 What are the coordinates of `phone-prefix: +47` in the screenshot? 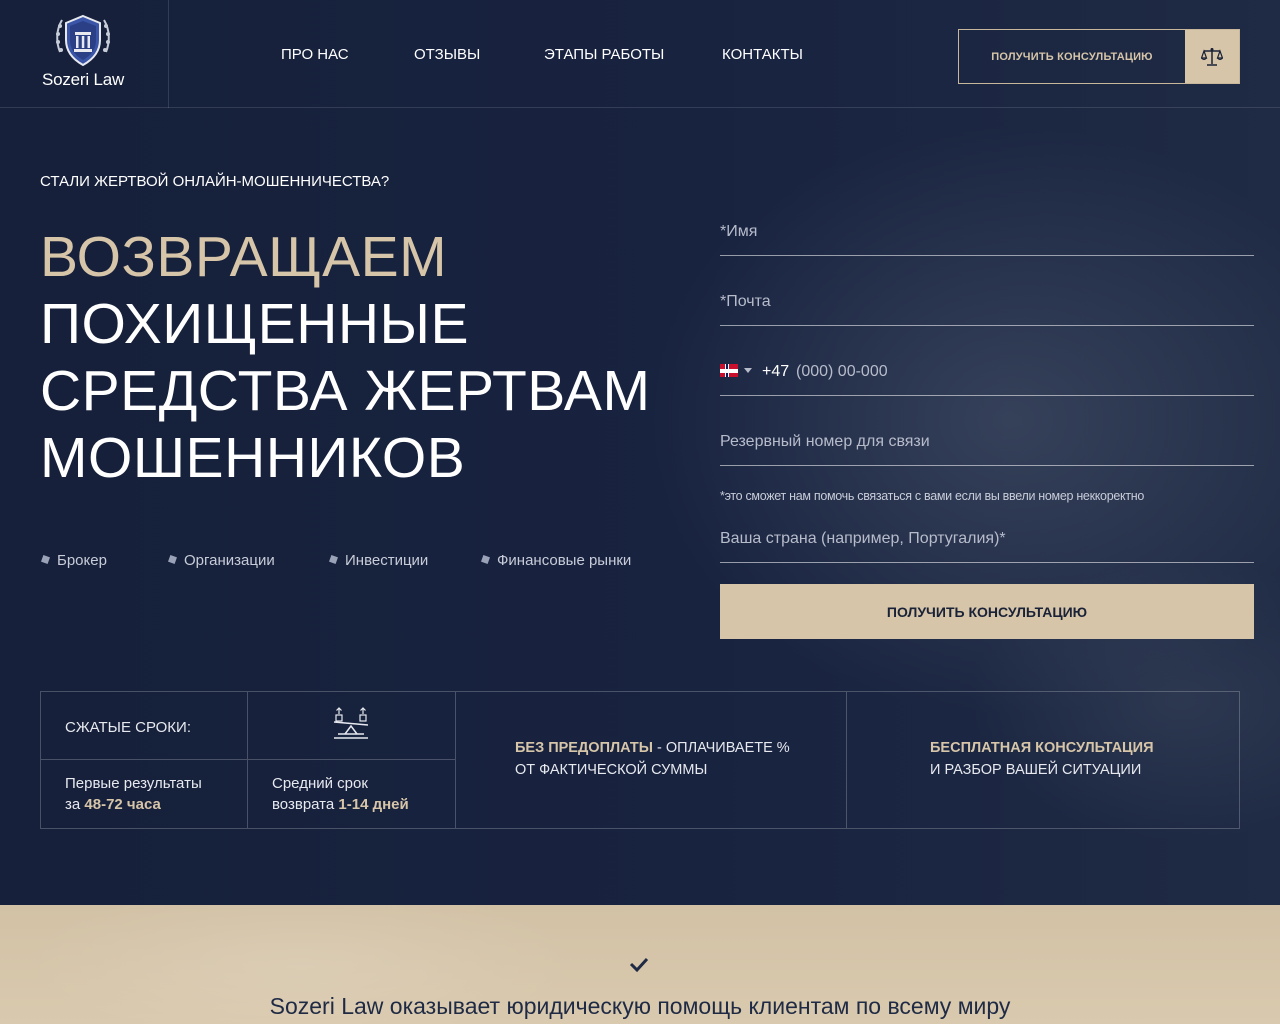 It's located at (776, 371).